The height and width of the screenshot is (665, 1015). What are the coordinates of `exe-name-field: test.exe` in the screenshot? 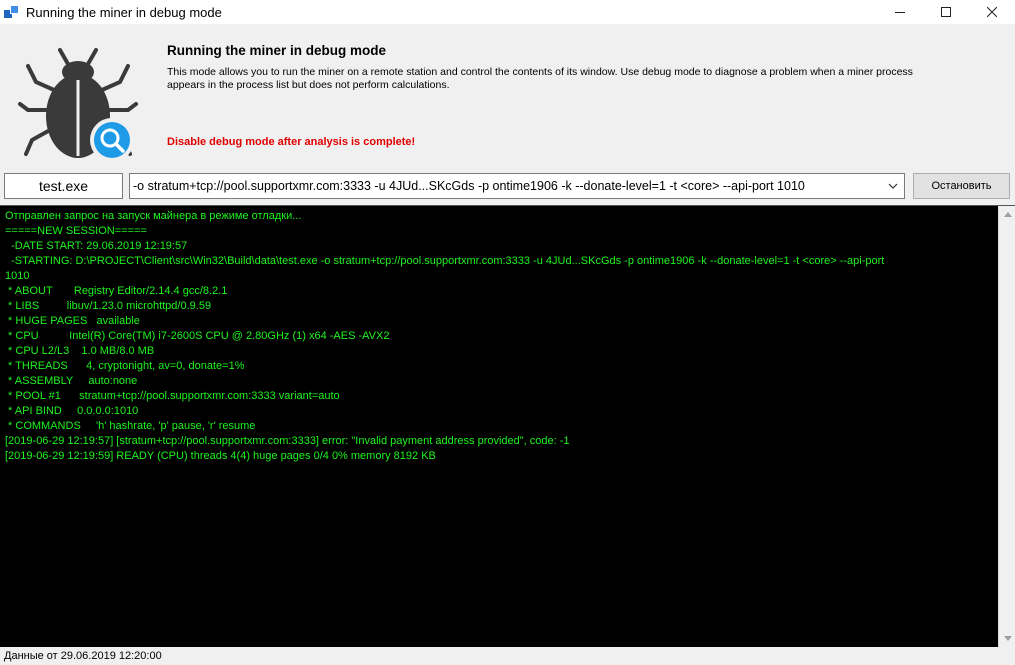 It's located at (63, 186).